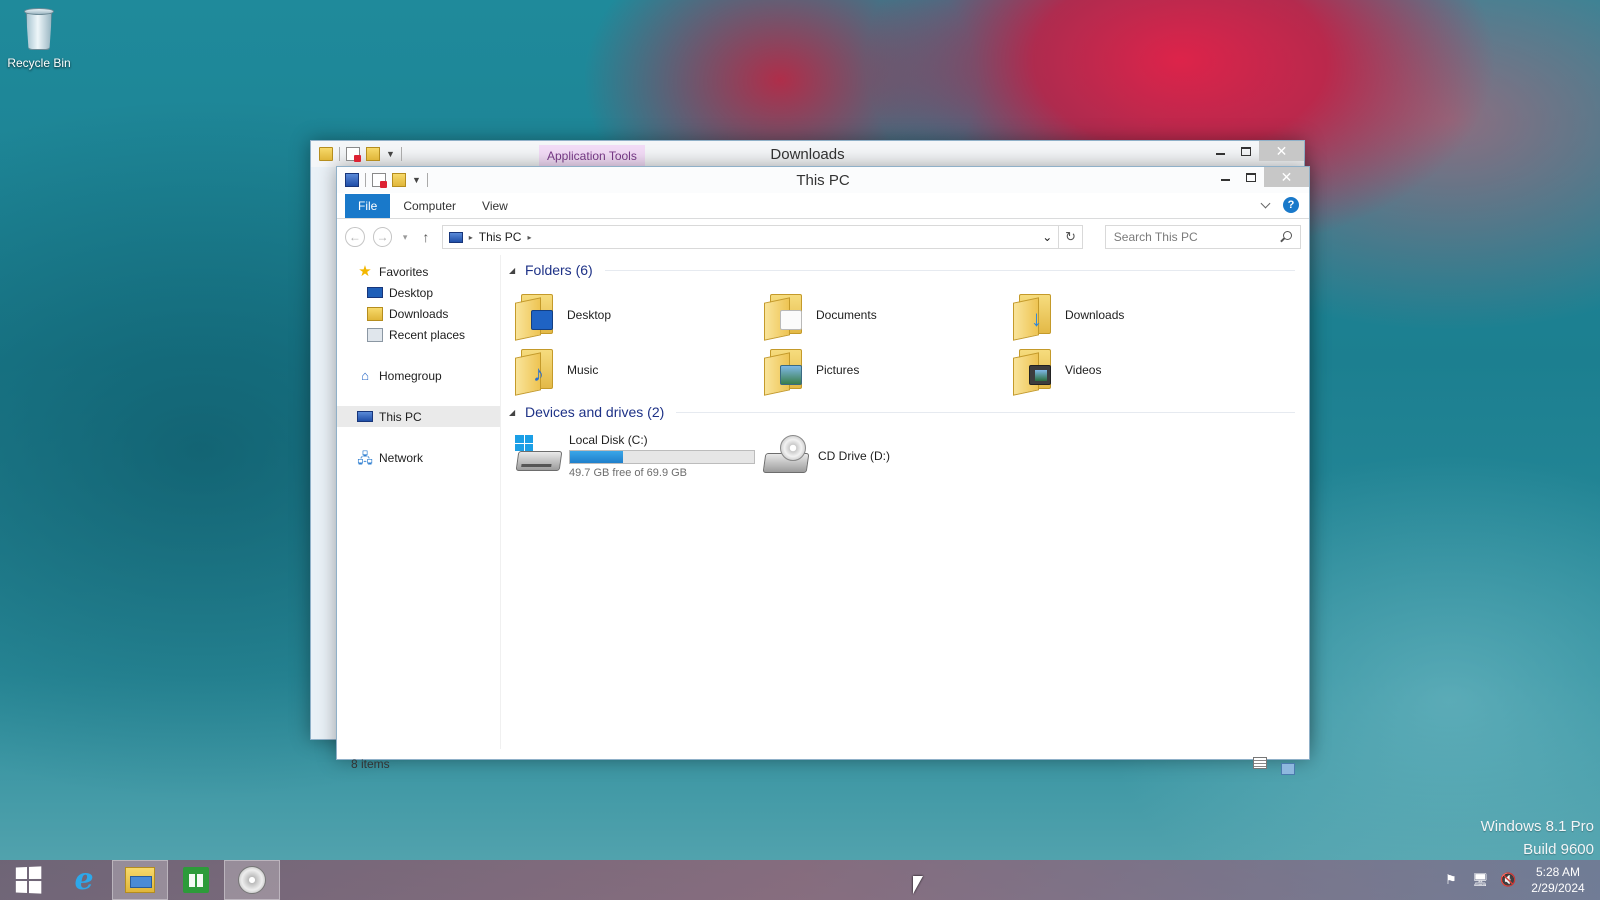 The image size is (1600, 900). Describe the element at coordinates (1260, 763) in the screenshot. I see `details-view-icon` at that location.